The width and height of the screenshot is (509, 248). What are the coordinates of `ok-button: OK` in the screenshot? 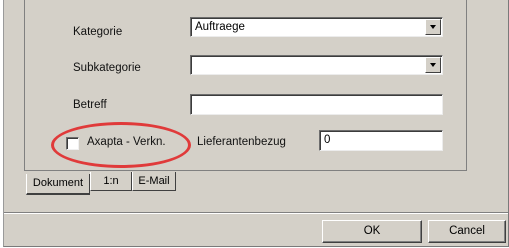 It's located at (372, 231).